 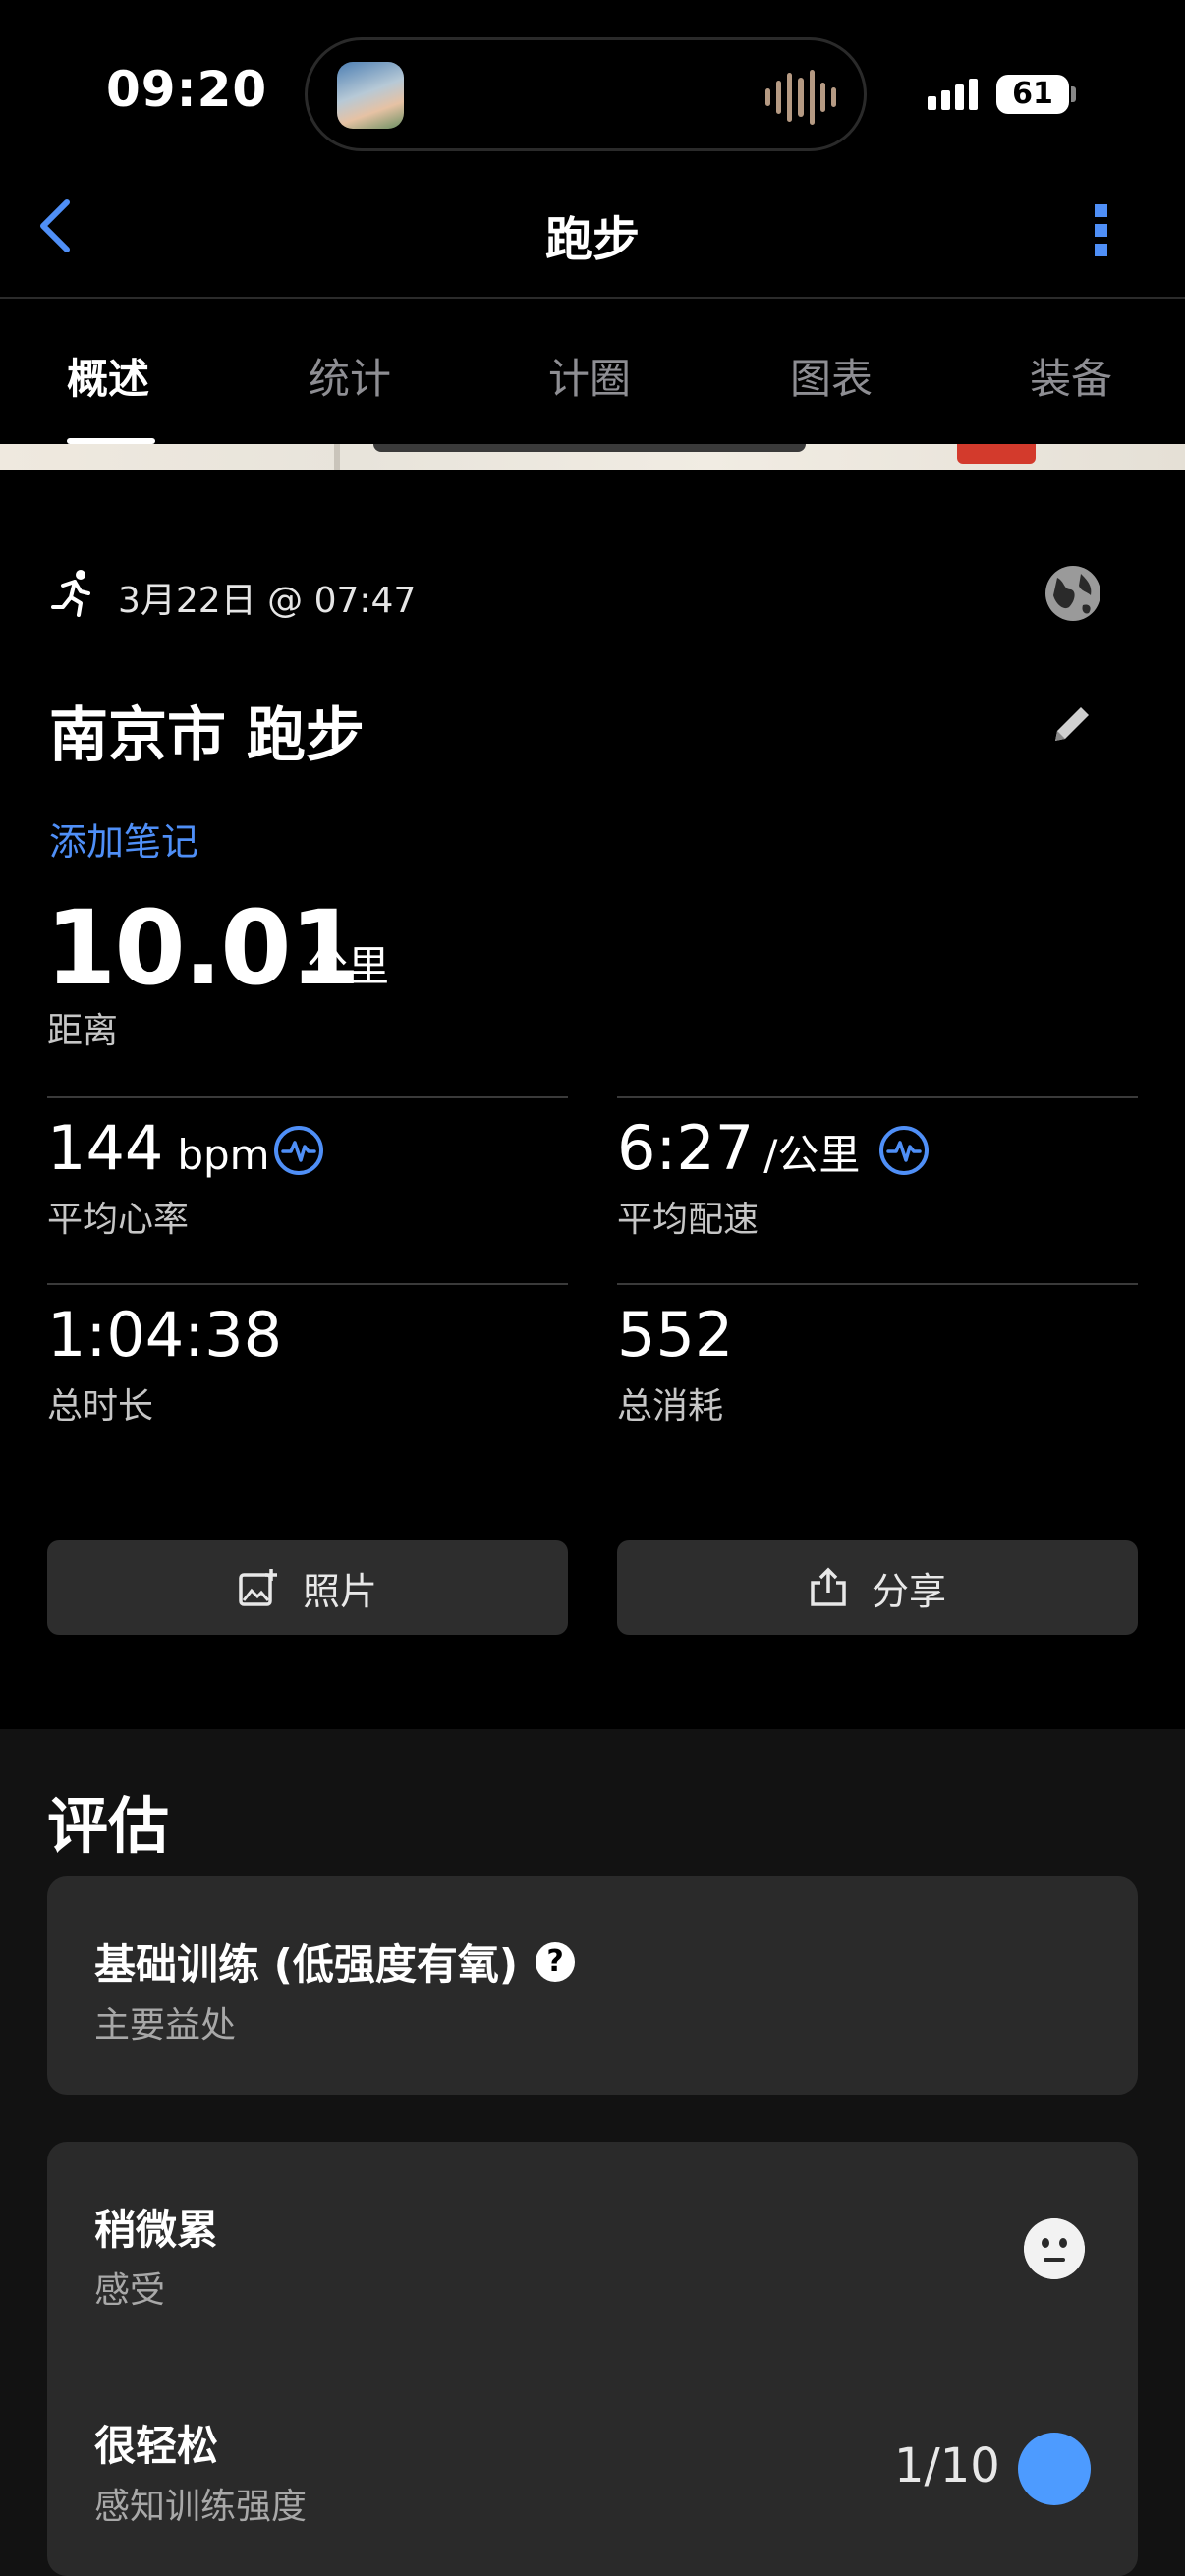 What do you see at coordinates (108, 376) in the screenshot?
I see `tab-overview: 概述` at bounding box center [108, 376].